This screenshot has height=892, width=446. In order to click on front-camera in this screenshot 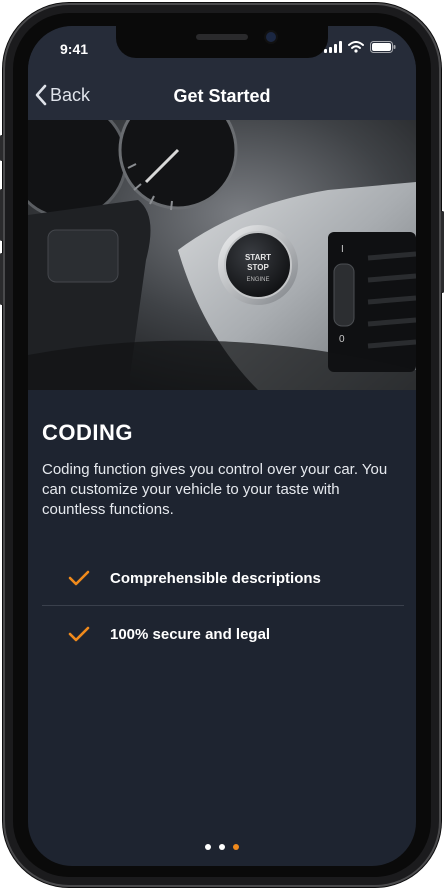, I will do `click(271, 37)`.